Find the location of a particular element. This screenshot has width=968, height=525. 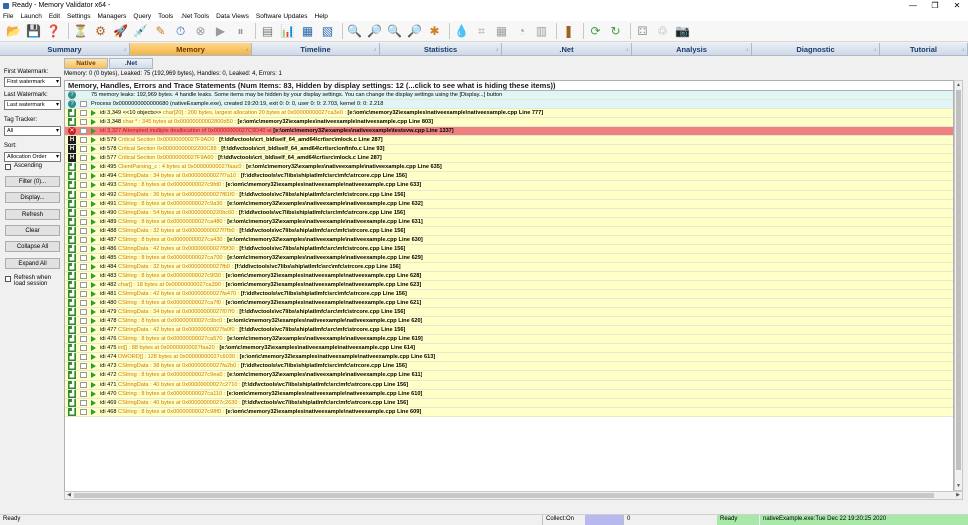

chart-icon: 📊 is located at coordinates (287, 31).